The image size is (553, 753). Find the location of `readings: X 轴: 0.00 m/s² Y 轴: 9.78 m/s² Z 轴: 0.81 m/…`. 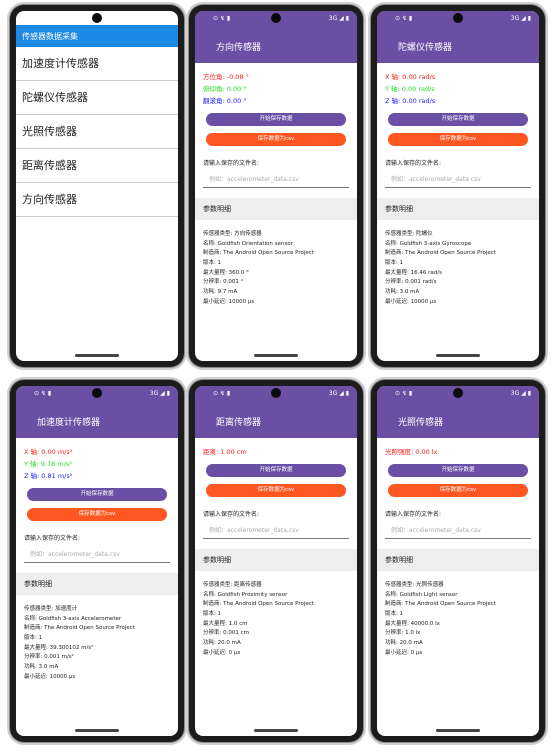

readings: X 轴: 0.00 m/s² Y 轴: 9.78 m/s² Z 轴: 0.81 m/… is located at coordinates (97, 464).